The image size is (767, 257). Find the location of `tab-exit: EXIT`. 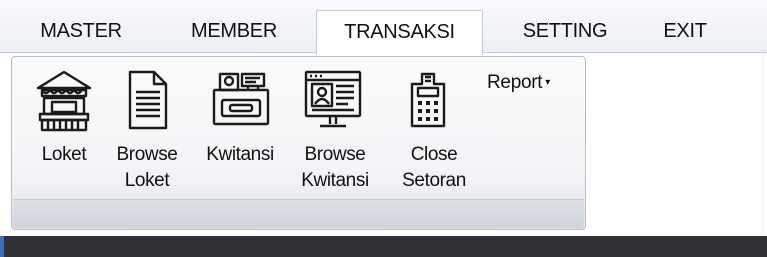

tab-exit: EXIT is located at coordinates (685, 31).